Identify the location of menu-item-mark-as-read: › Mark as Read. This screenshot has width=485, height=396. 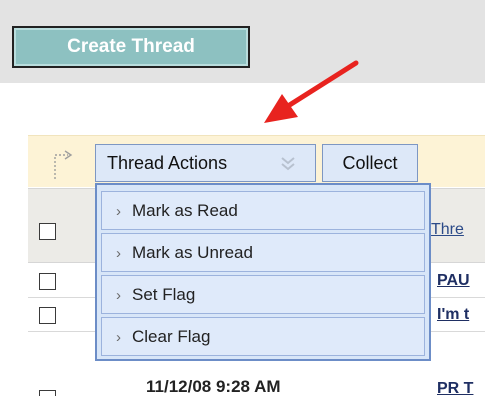
(263, 210).